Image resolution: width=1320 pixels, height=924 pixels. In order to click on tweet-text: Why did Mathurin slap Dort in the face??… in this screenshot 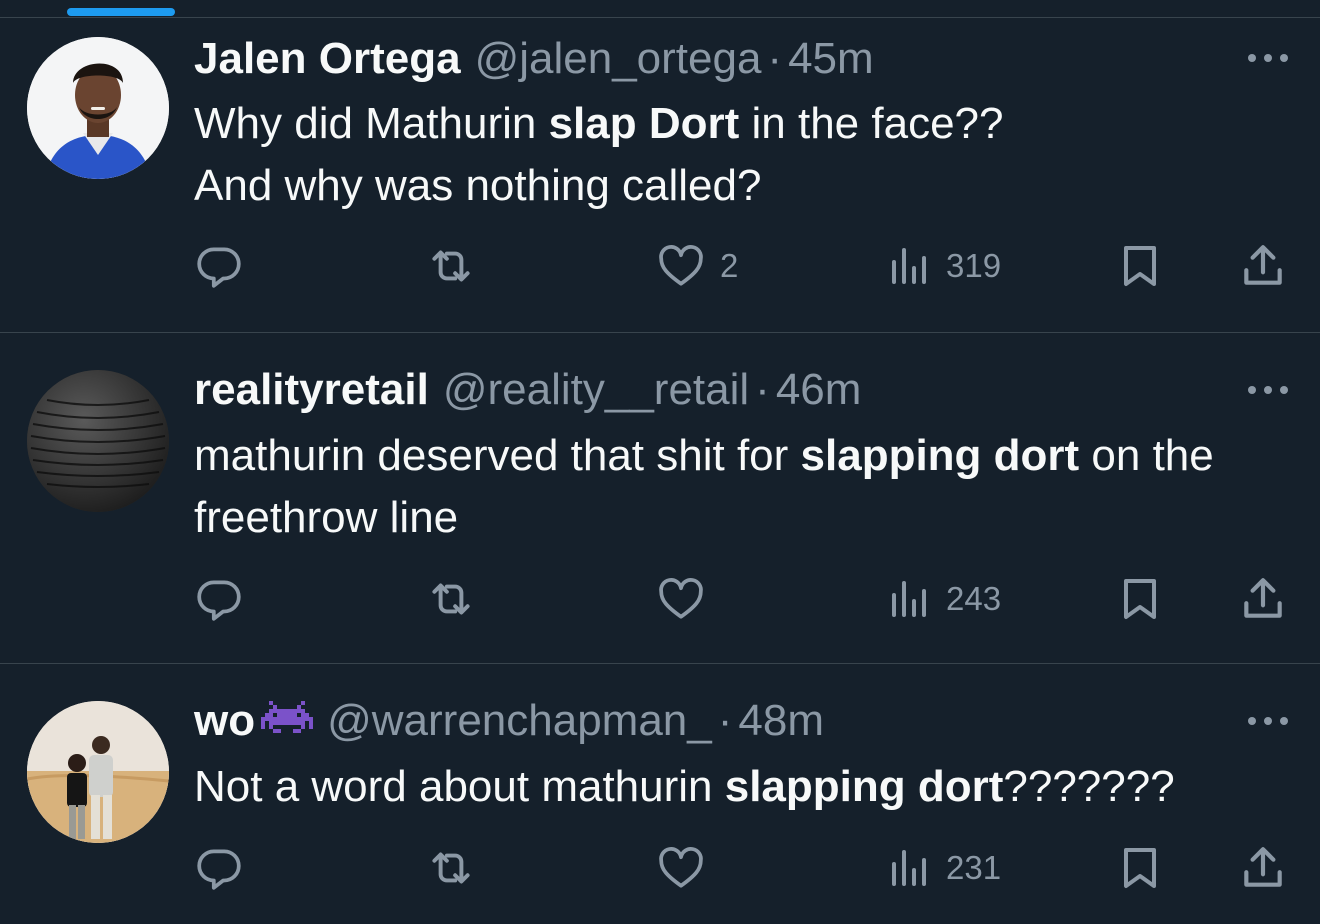, I will do `click(734, 155)`.